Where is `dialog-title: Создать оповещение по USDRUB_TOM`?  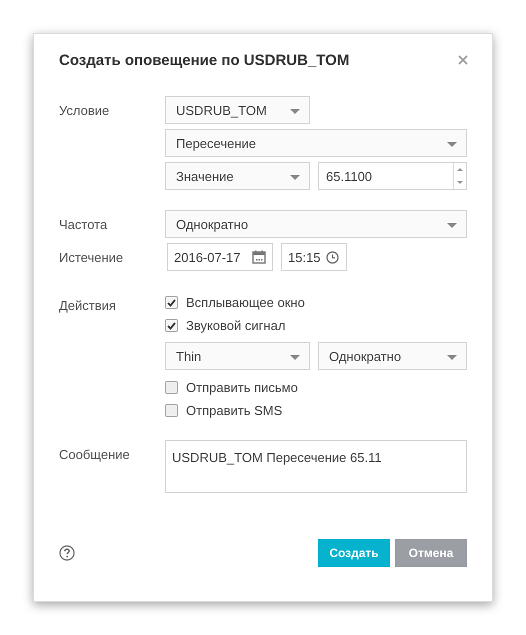 dialog-title: Создать оповещение по USDRUB_TOM is located at coordinates (204, 60).